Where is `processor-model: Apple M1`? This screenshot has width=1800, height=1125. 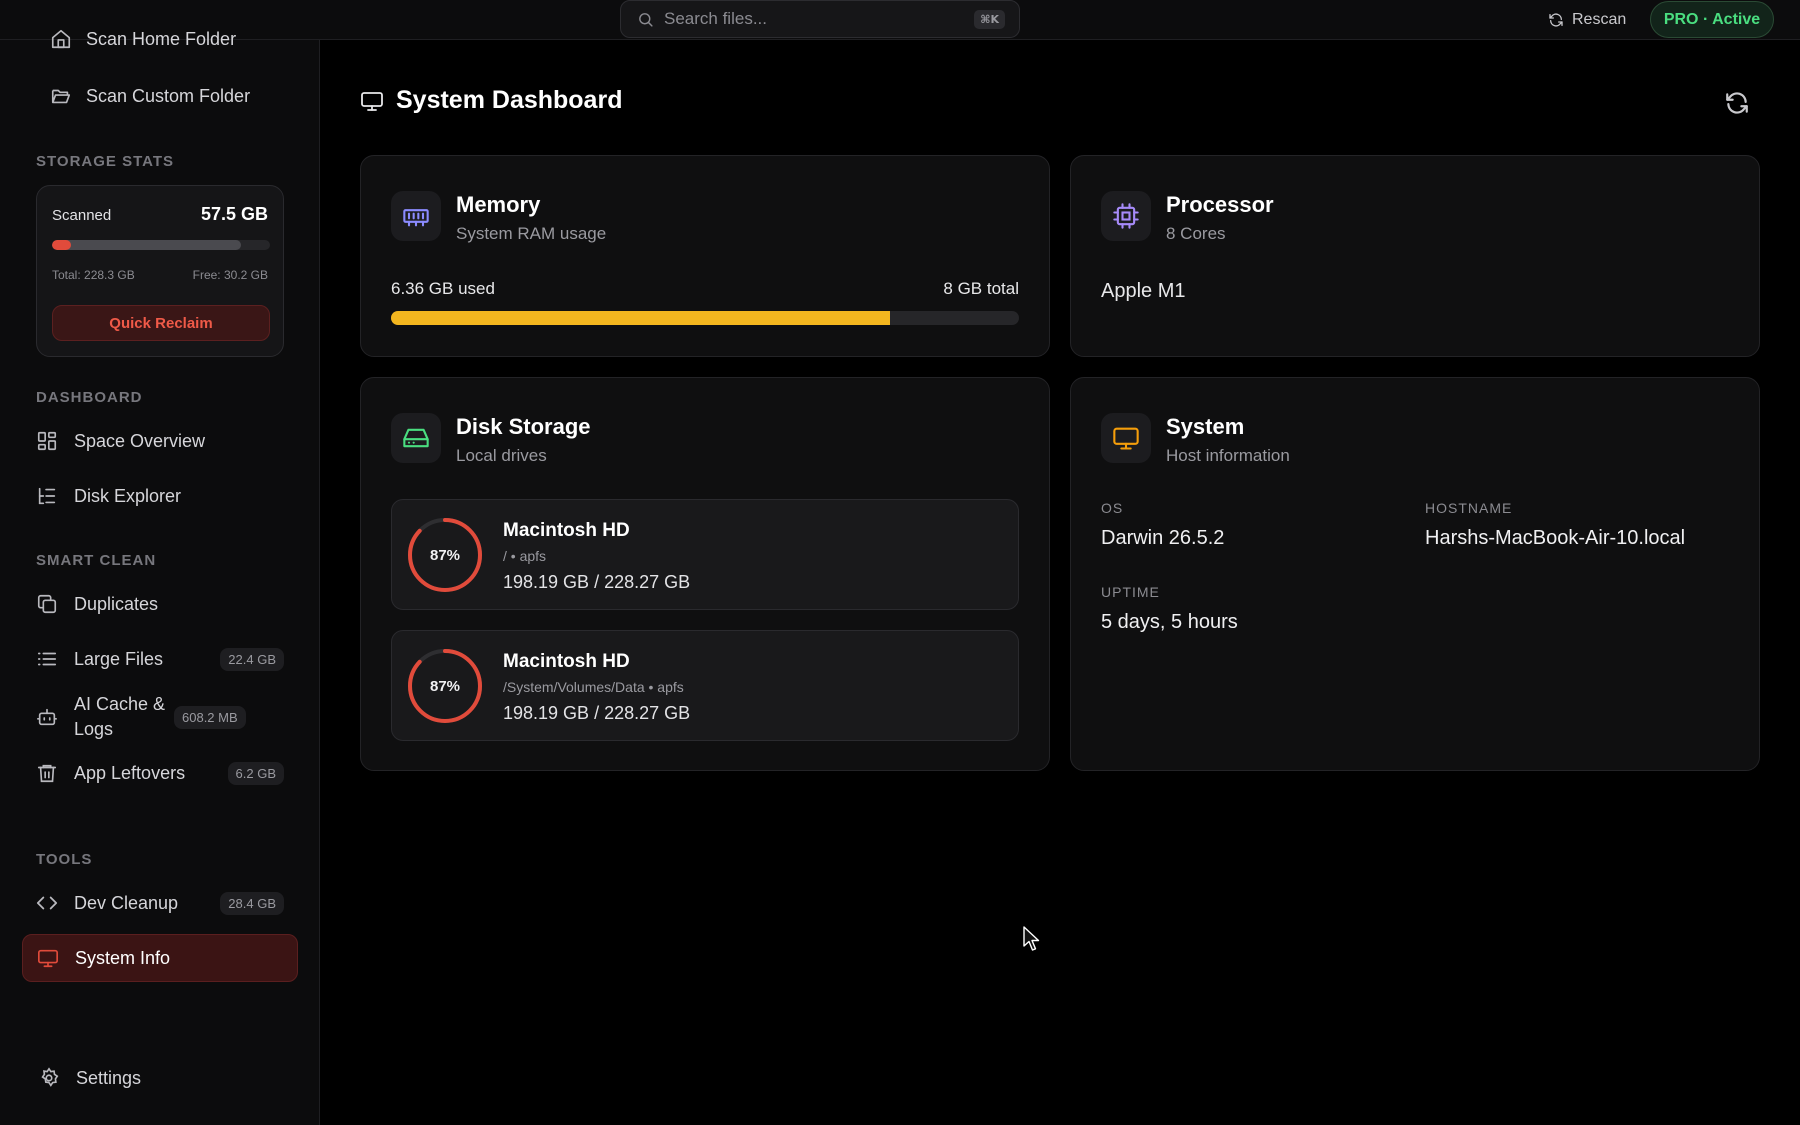
processor-model: Apple M1 is located at coordinates (1143, 291).